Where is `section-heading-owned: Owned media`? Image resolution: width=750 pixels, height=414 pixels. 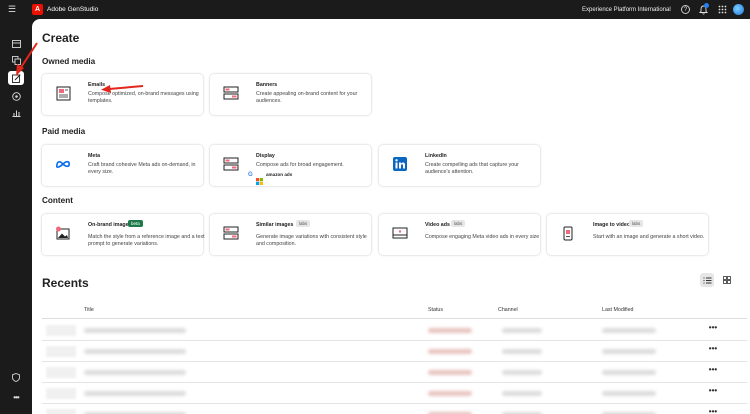
section-heading-owned: Owned media is located at coordinates (69, 61).